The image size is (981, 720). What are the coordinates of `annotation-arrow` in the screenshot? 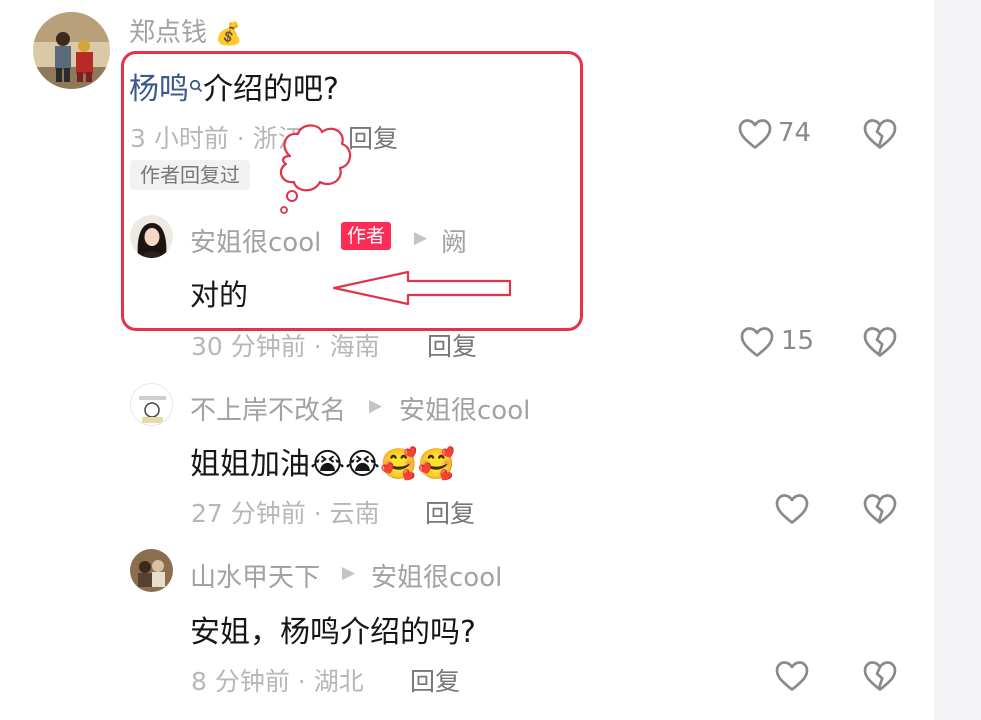 It's located at (422, 288).